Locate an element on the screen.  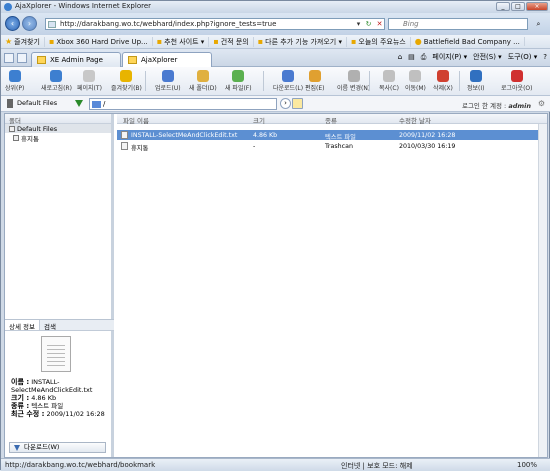
file-type: 텍스트 파일 is located at coordinates (340, 137).